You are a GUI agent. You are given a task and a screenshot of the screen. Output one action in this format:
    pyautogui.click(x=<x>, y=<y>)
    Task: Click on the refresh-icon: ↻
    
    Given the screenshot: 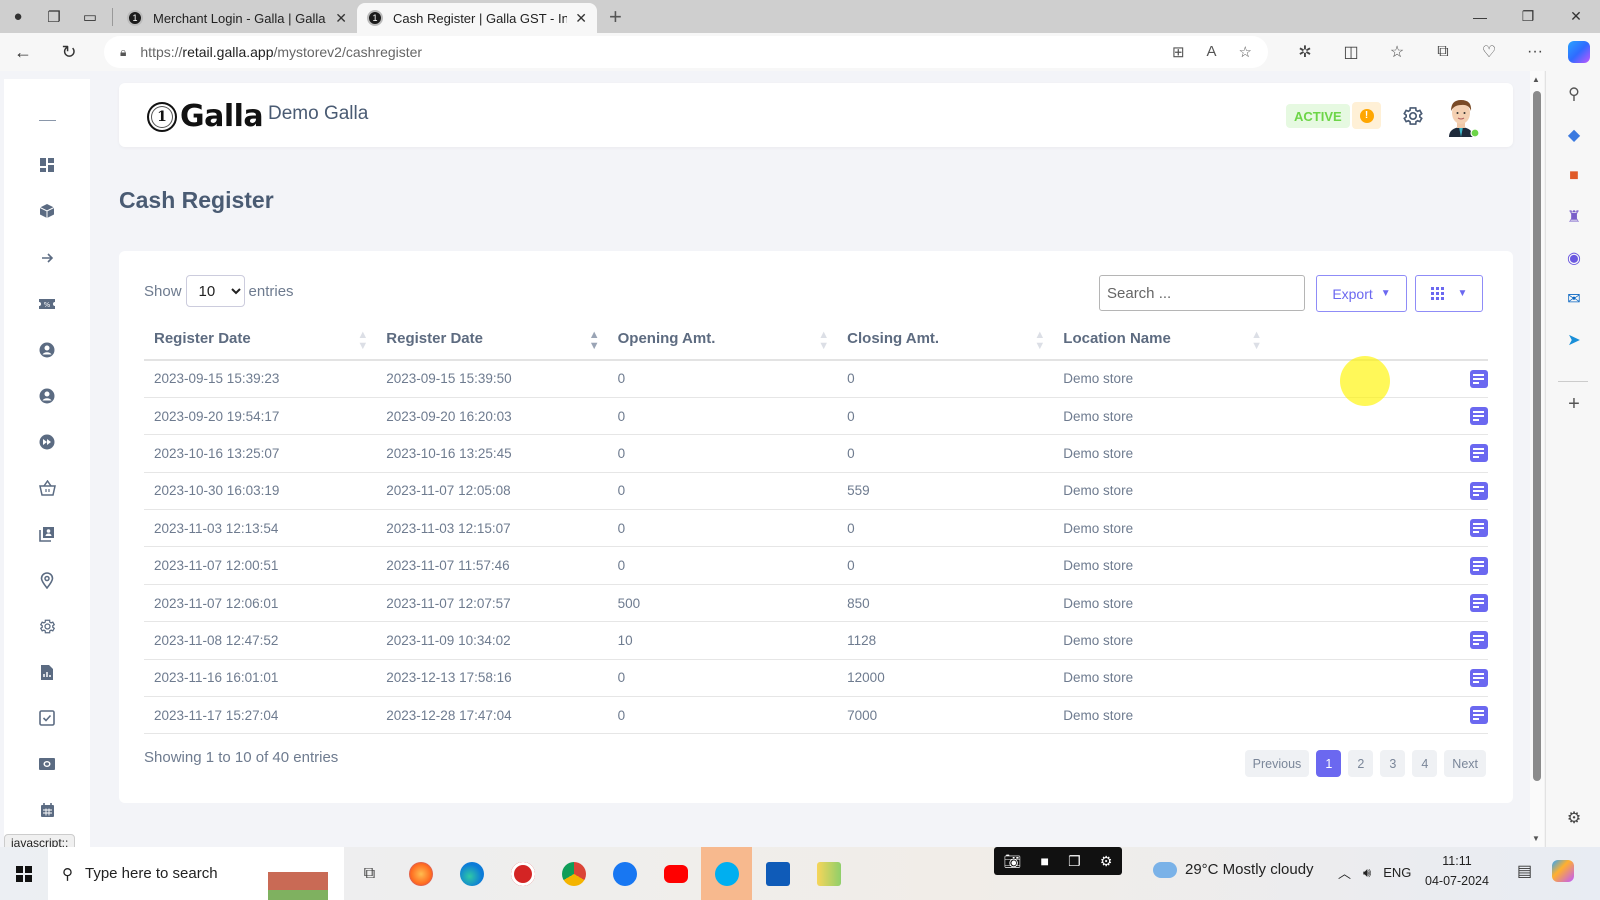 What is the action you would take?
    pyautogui.click(x=69, y=52)
    